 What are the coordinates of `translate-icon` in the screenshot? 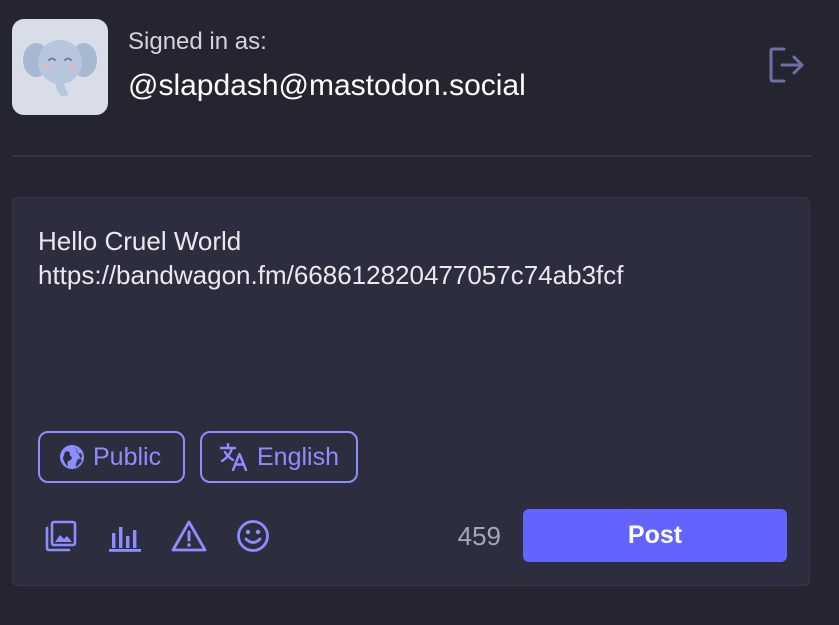 It's located at (233, 457).